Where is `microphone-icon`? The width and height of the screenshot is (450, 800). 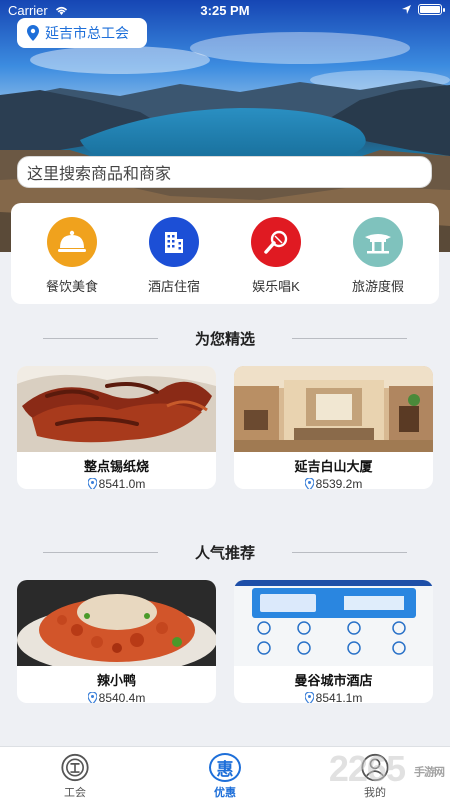 microphone-icon is located at coordinates (276, 242).